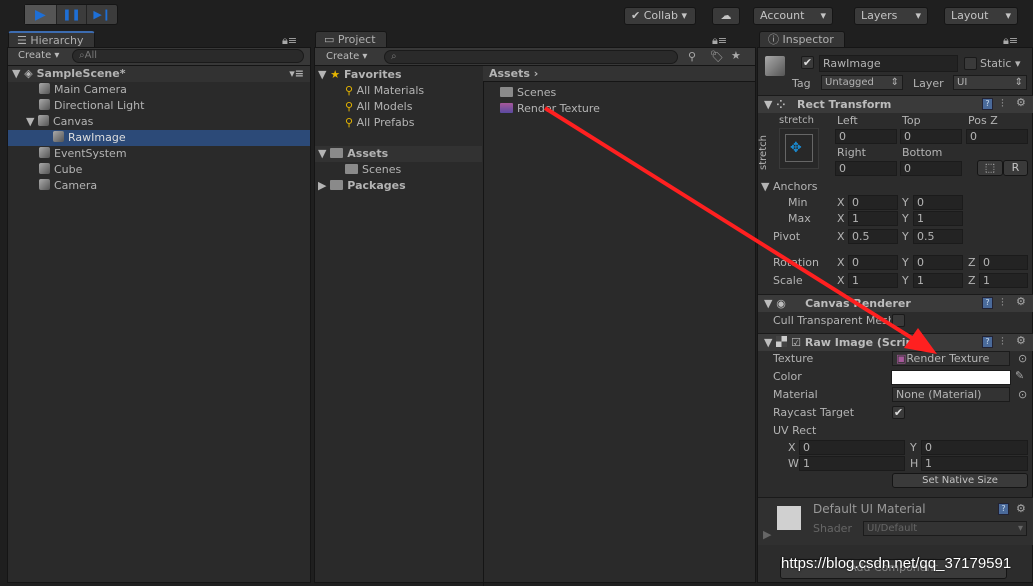  What do you see at coordinates (730, 224) in the screenshot?
I see `arrow-line` at bounding box center [730, 224].